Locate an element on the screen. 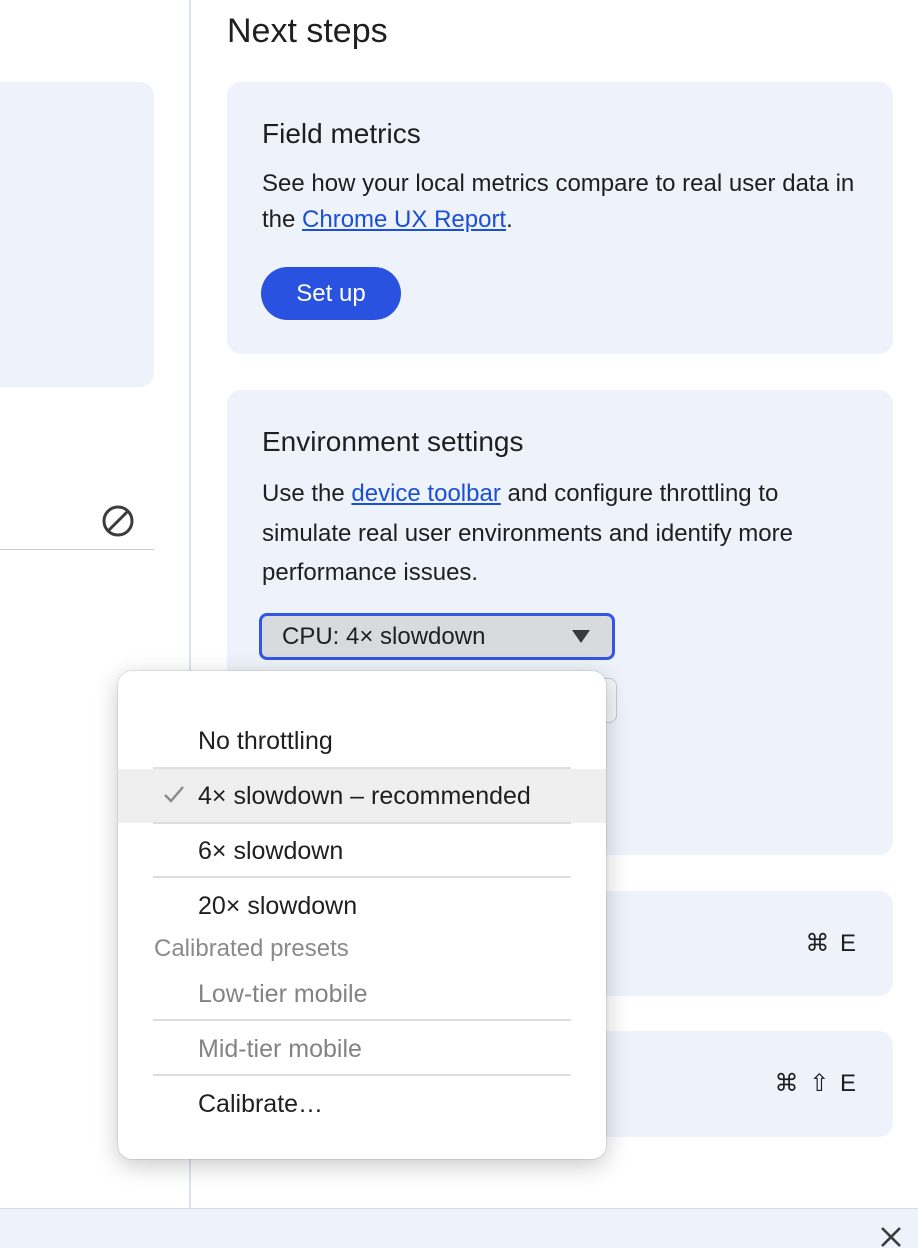  bottom-drawer-bar is located at coordinates (459, 1228).